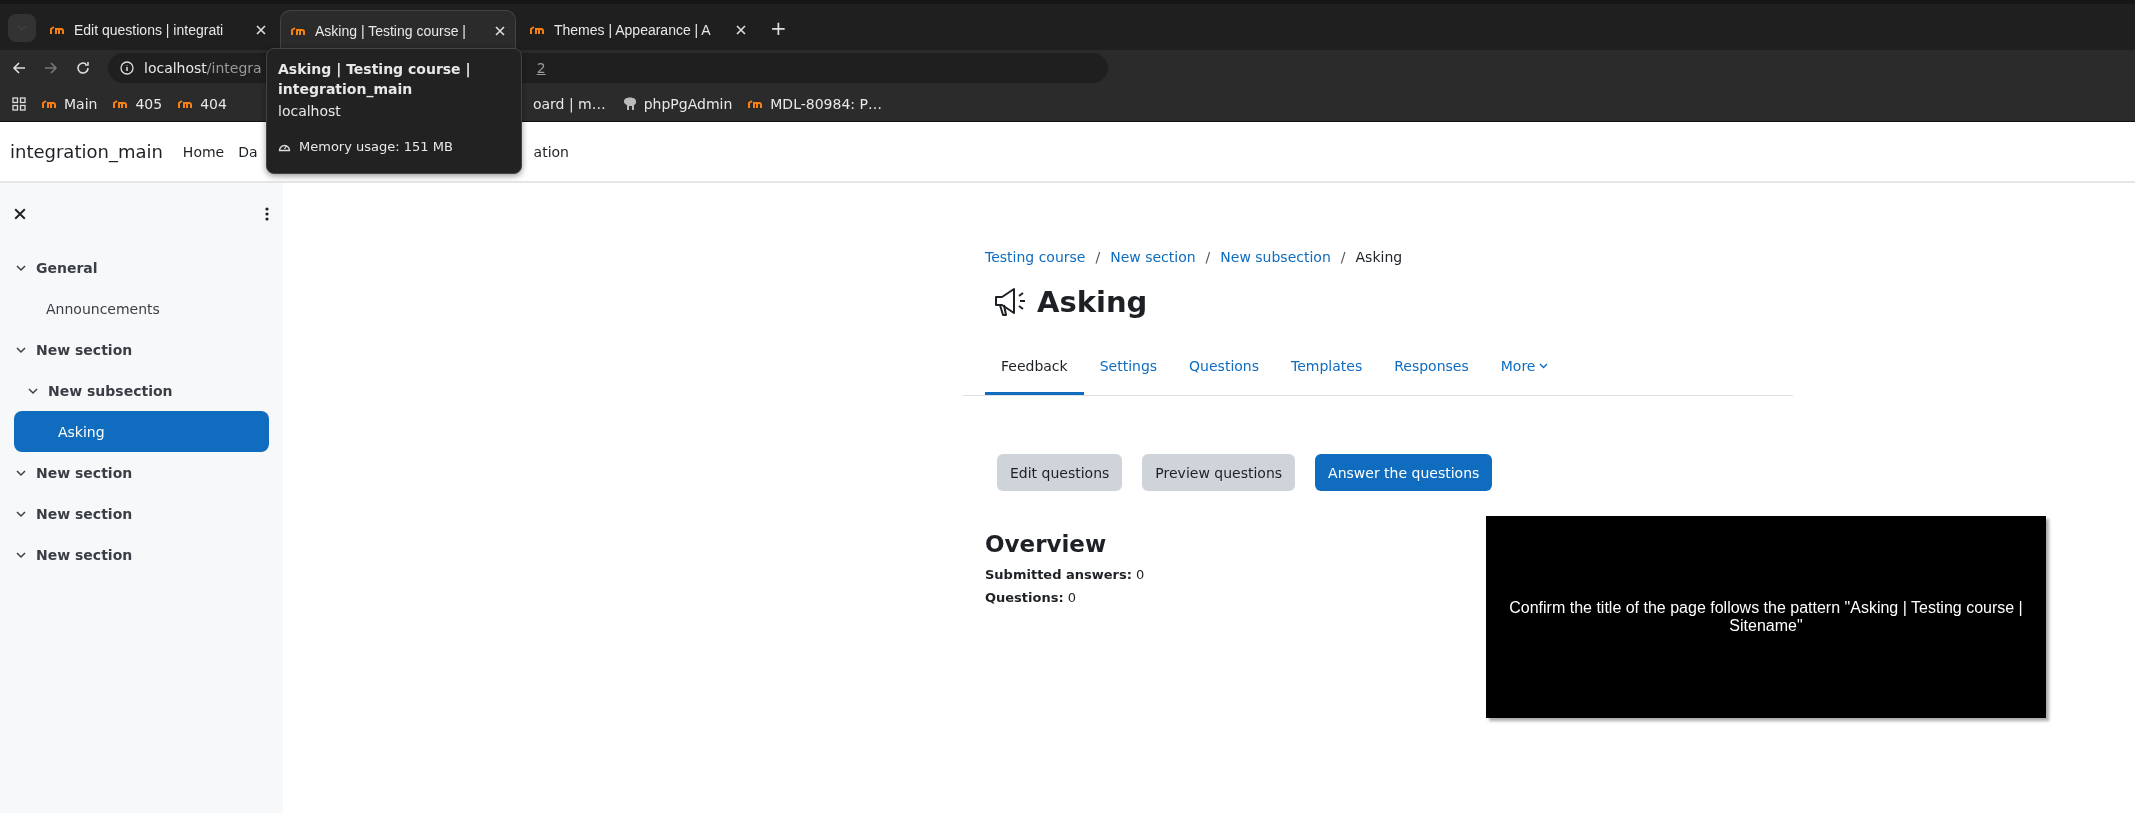  Describe the element at coordinates (141, 267) in the screenshot. I see `section-link: General` at that location.